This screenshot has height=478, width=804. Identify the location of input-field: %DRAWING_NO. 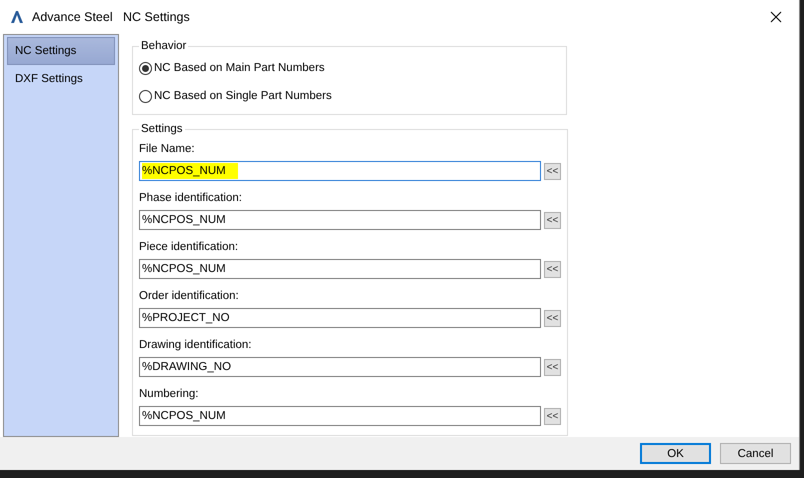
(340, 367).